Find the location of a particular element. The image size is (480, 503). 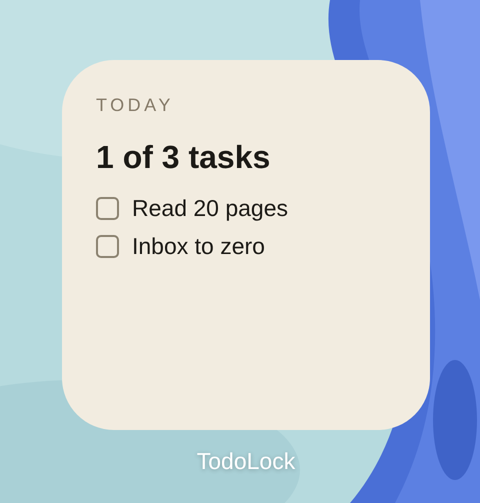

task-text: Read 20 pages is located at coordinates (210, 209).